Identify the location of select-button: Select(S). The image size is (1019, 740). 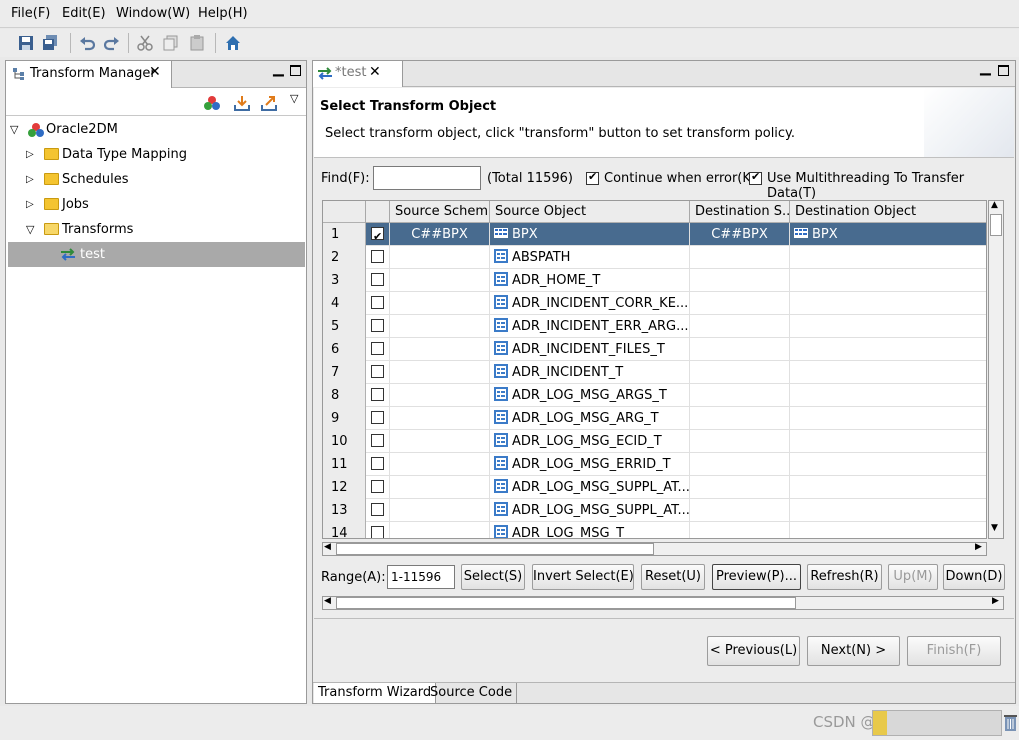
(493, 577).